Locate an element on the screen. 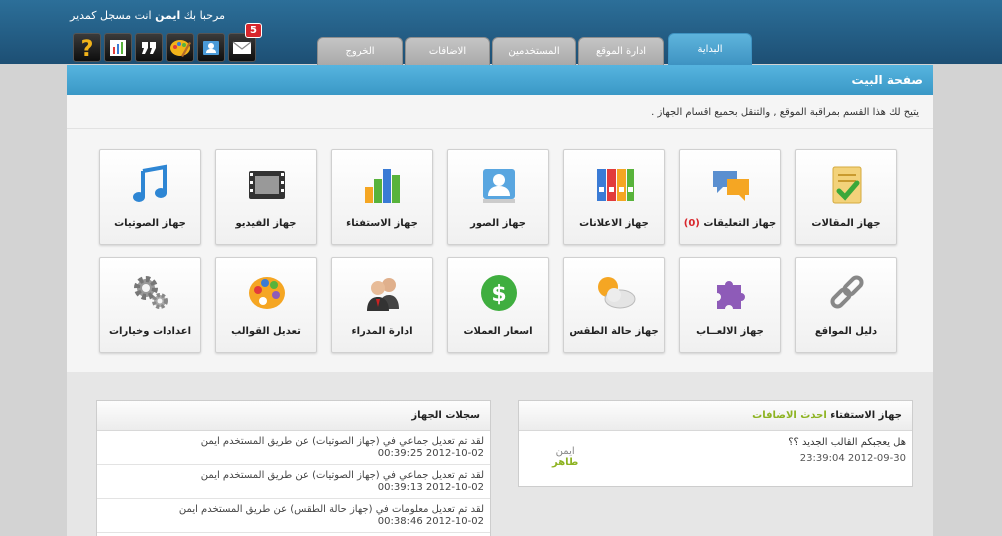  contacts-button is located at coordinates (211, 47).